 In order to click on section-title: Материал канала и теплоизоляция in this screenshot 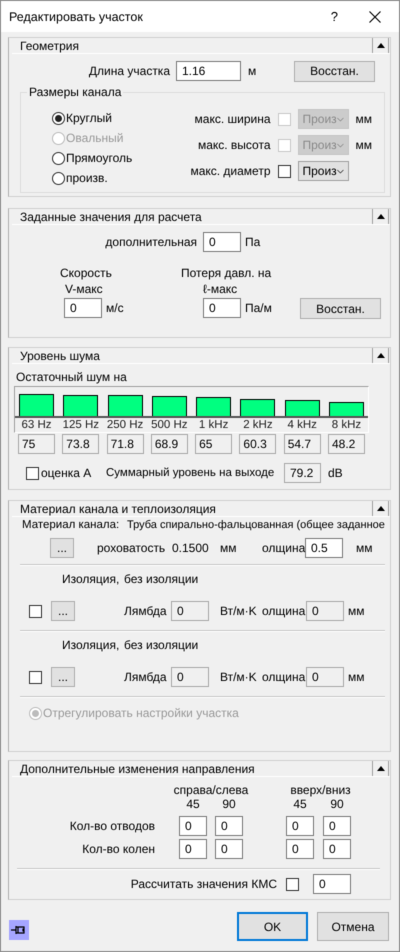, I will do `click(118, 509)`.